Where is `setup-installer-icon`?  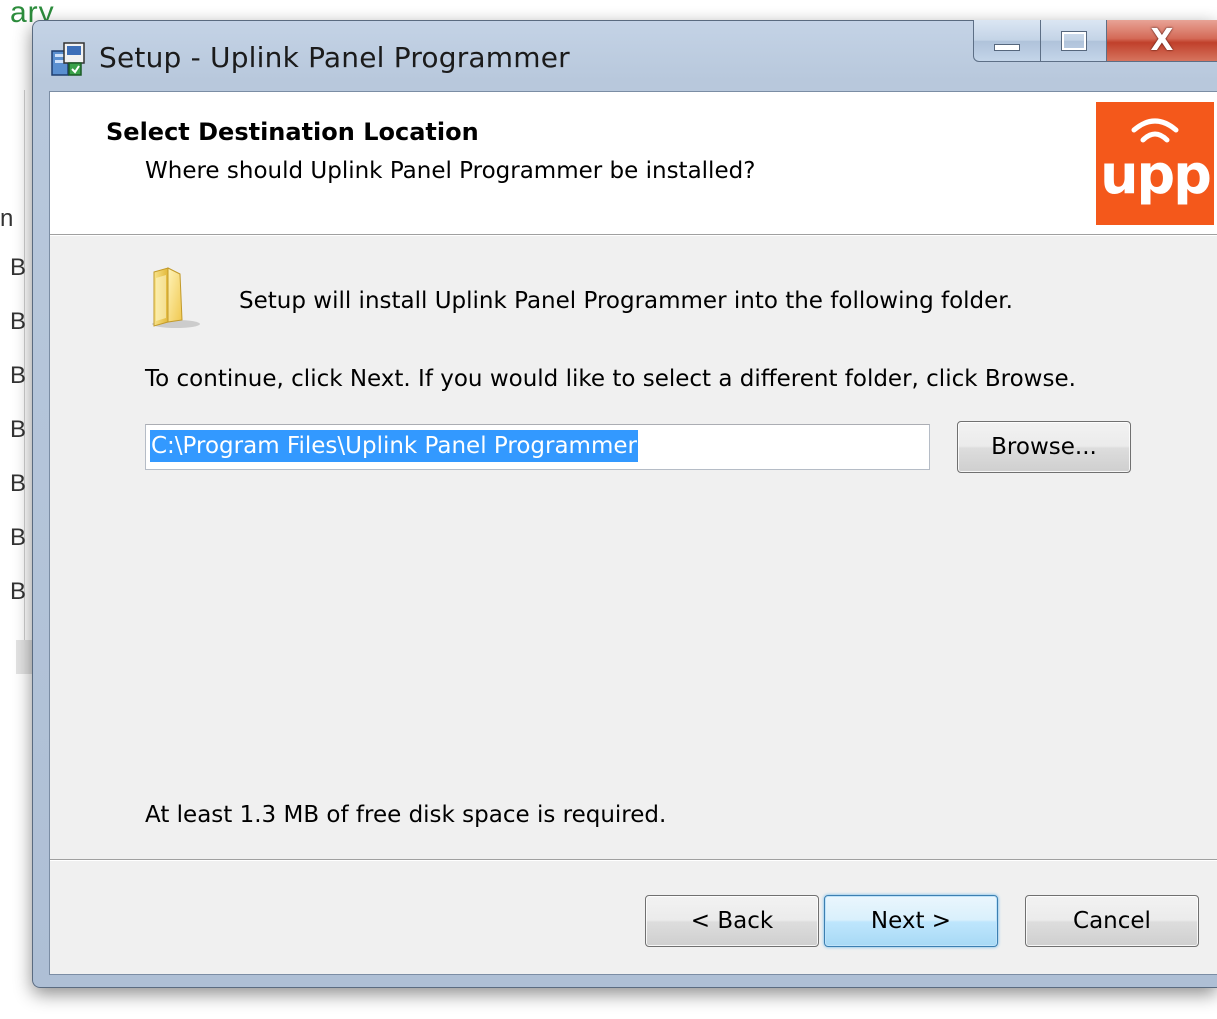
setup-installer-icon is located at coordinates (68, 59).